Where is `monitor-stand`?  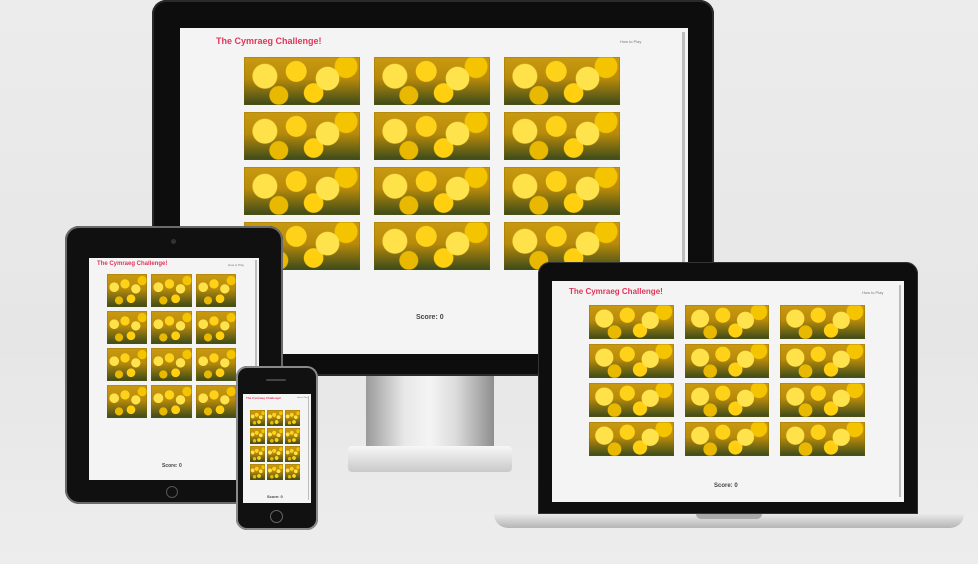 monitor-stand is located at coordinates (430, 411).